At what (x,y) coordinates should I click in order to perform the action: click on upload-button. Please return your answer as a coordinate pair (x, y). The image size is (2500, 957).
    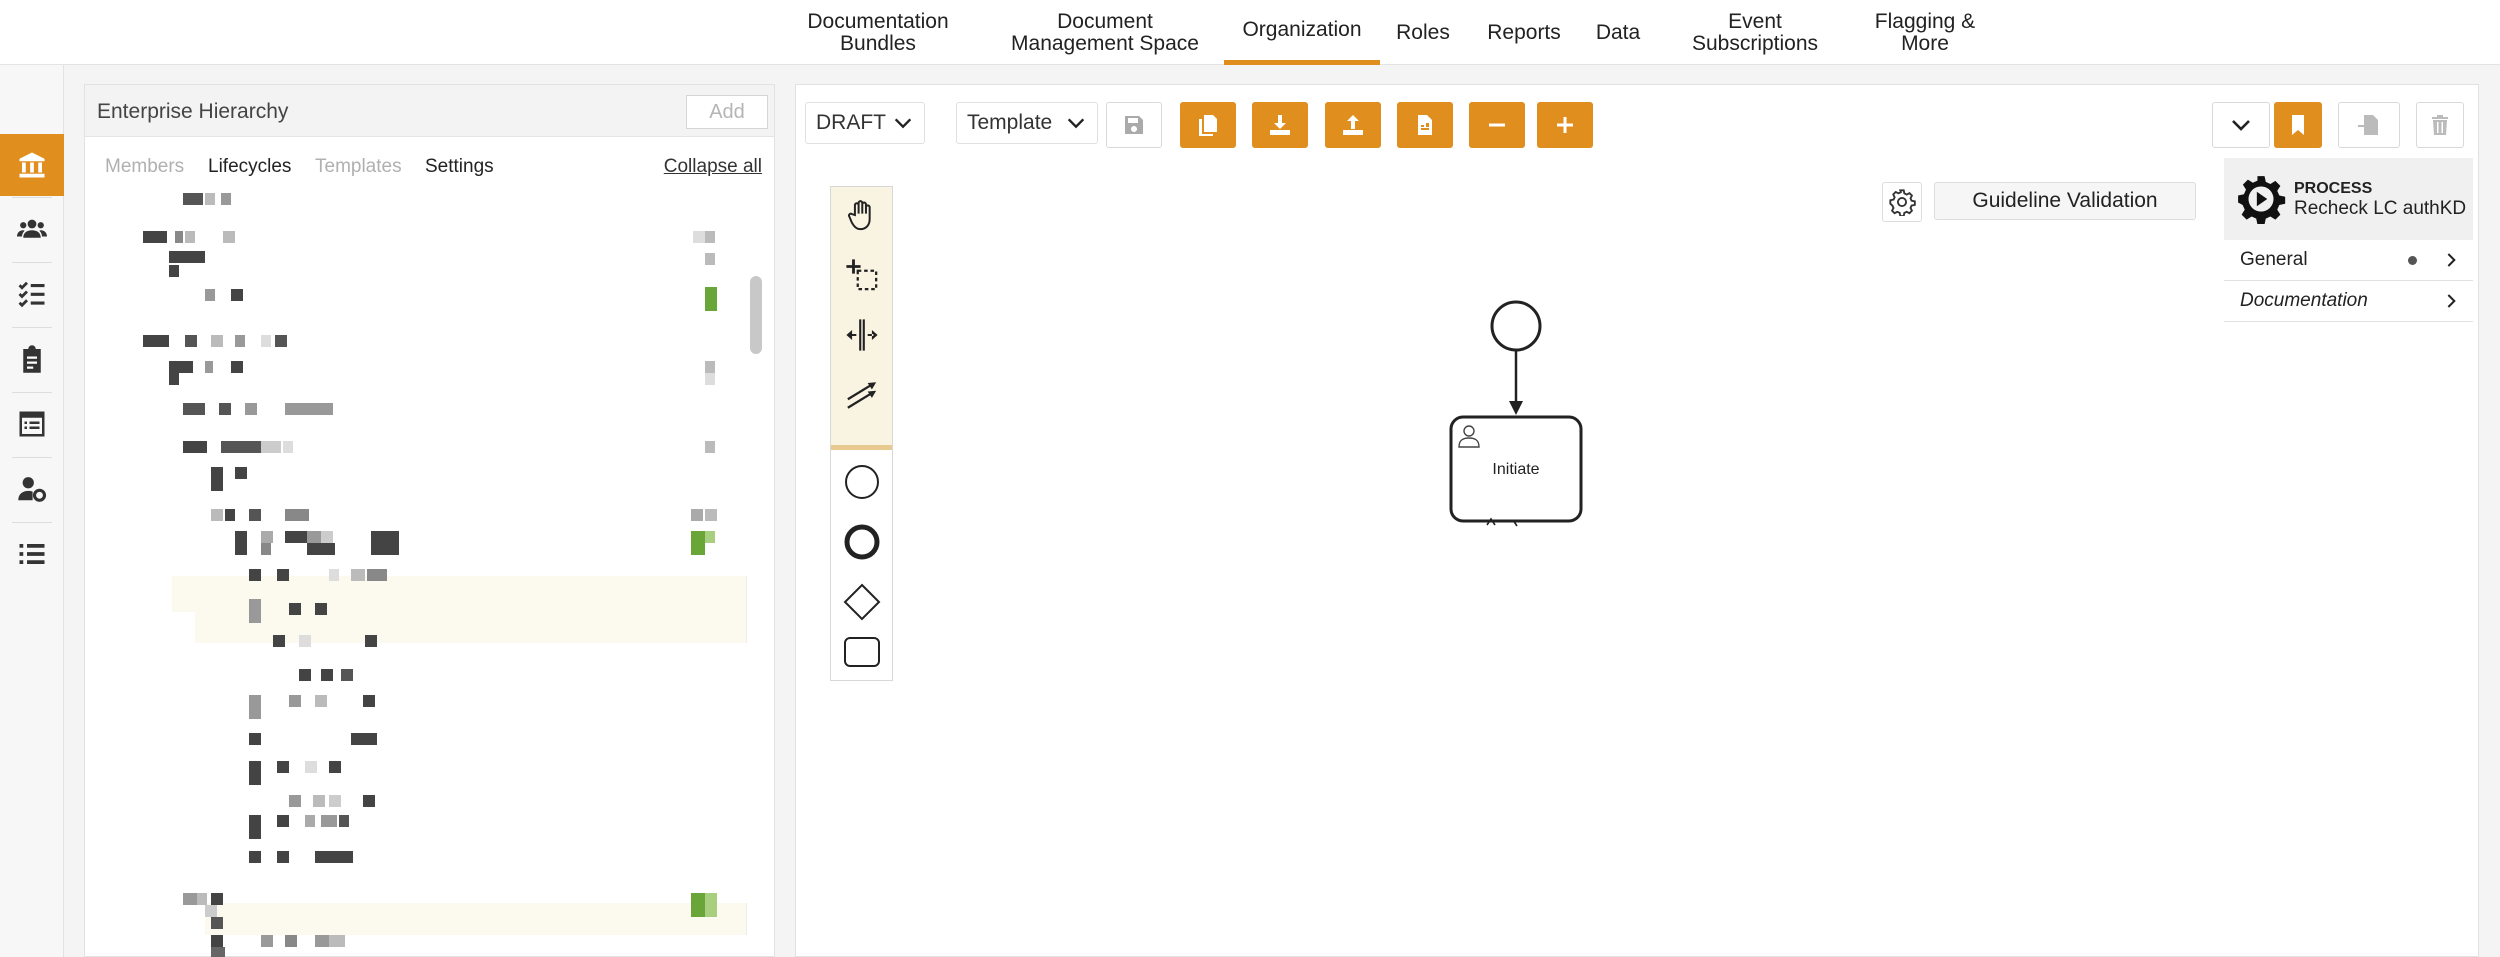
    Looking at the image, I should click on (1353, 125).